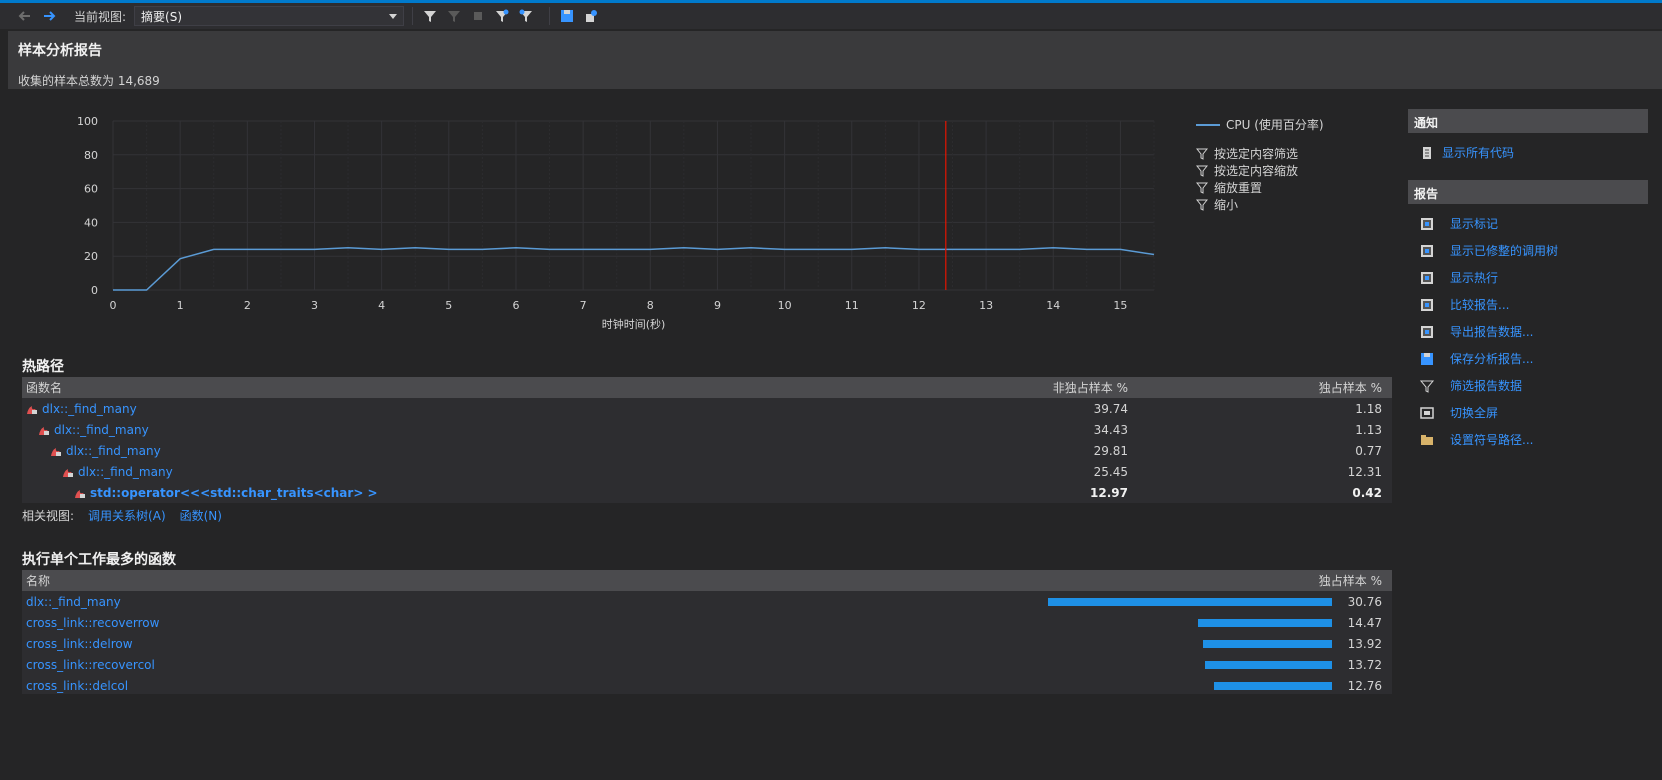 The image size is (1662, 780). Describe the element at coordinates (607, 665) in the screenshot. I see `function-name: cross_link::recovercol` at that location.